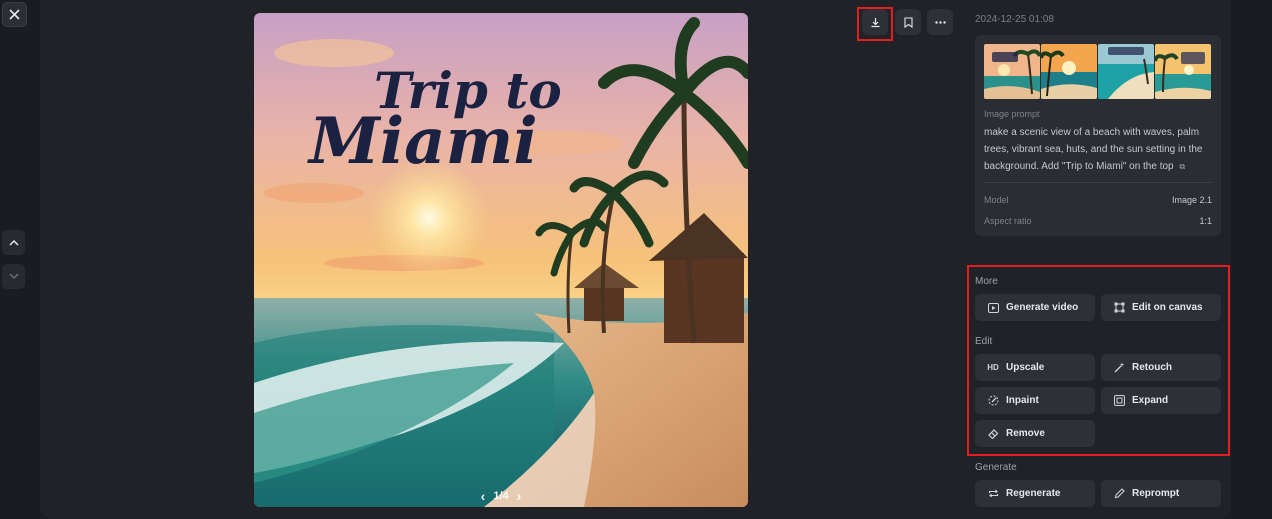  I want to click on chevron-up-icon, so click(13, 242).